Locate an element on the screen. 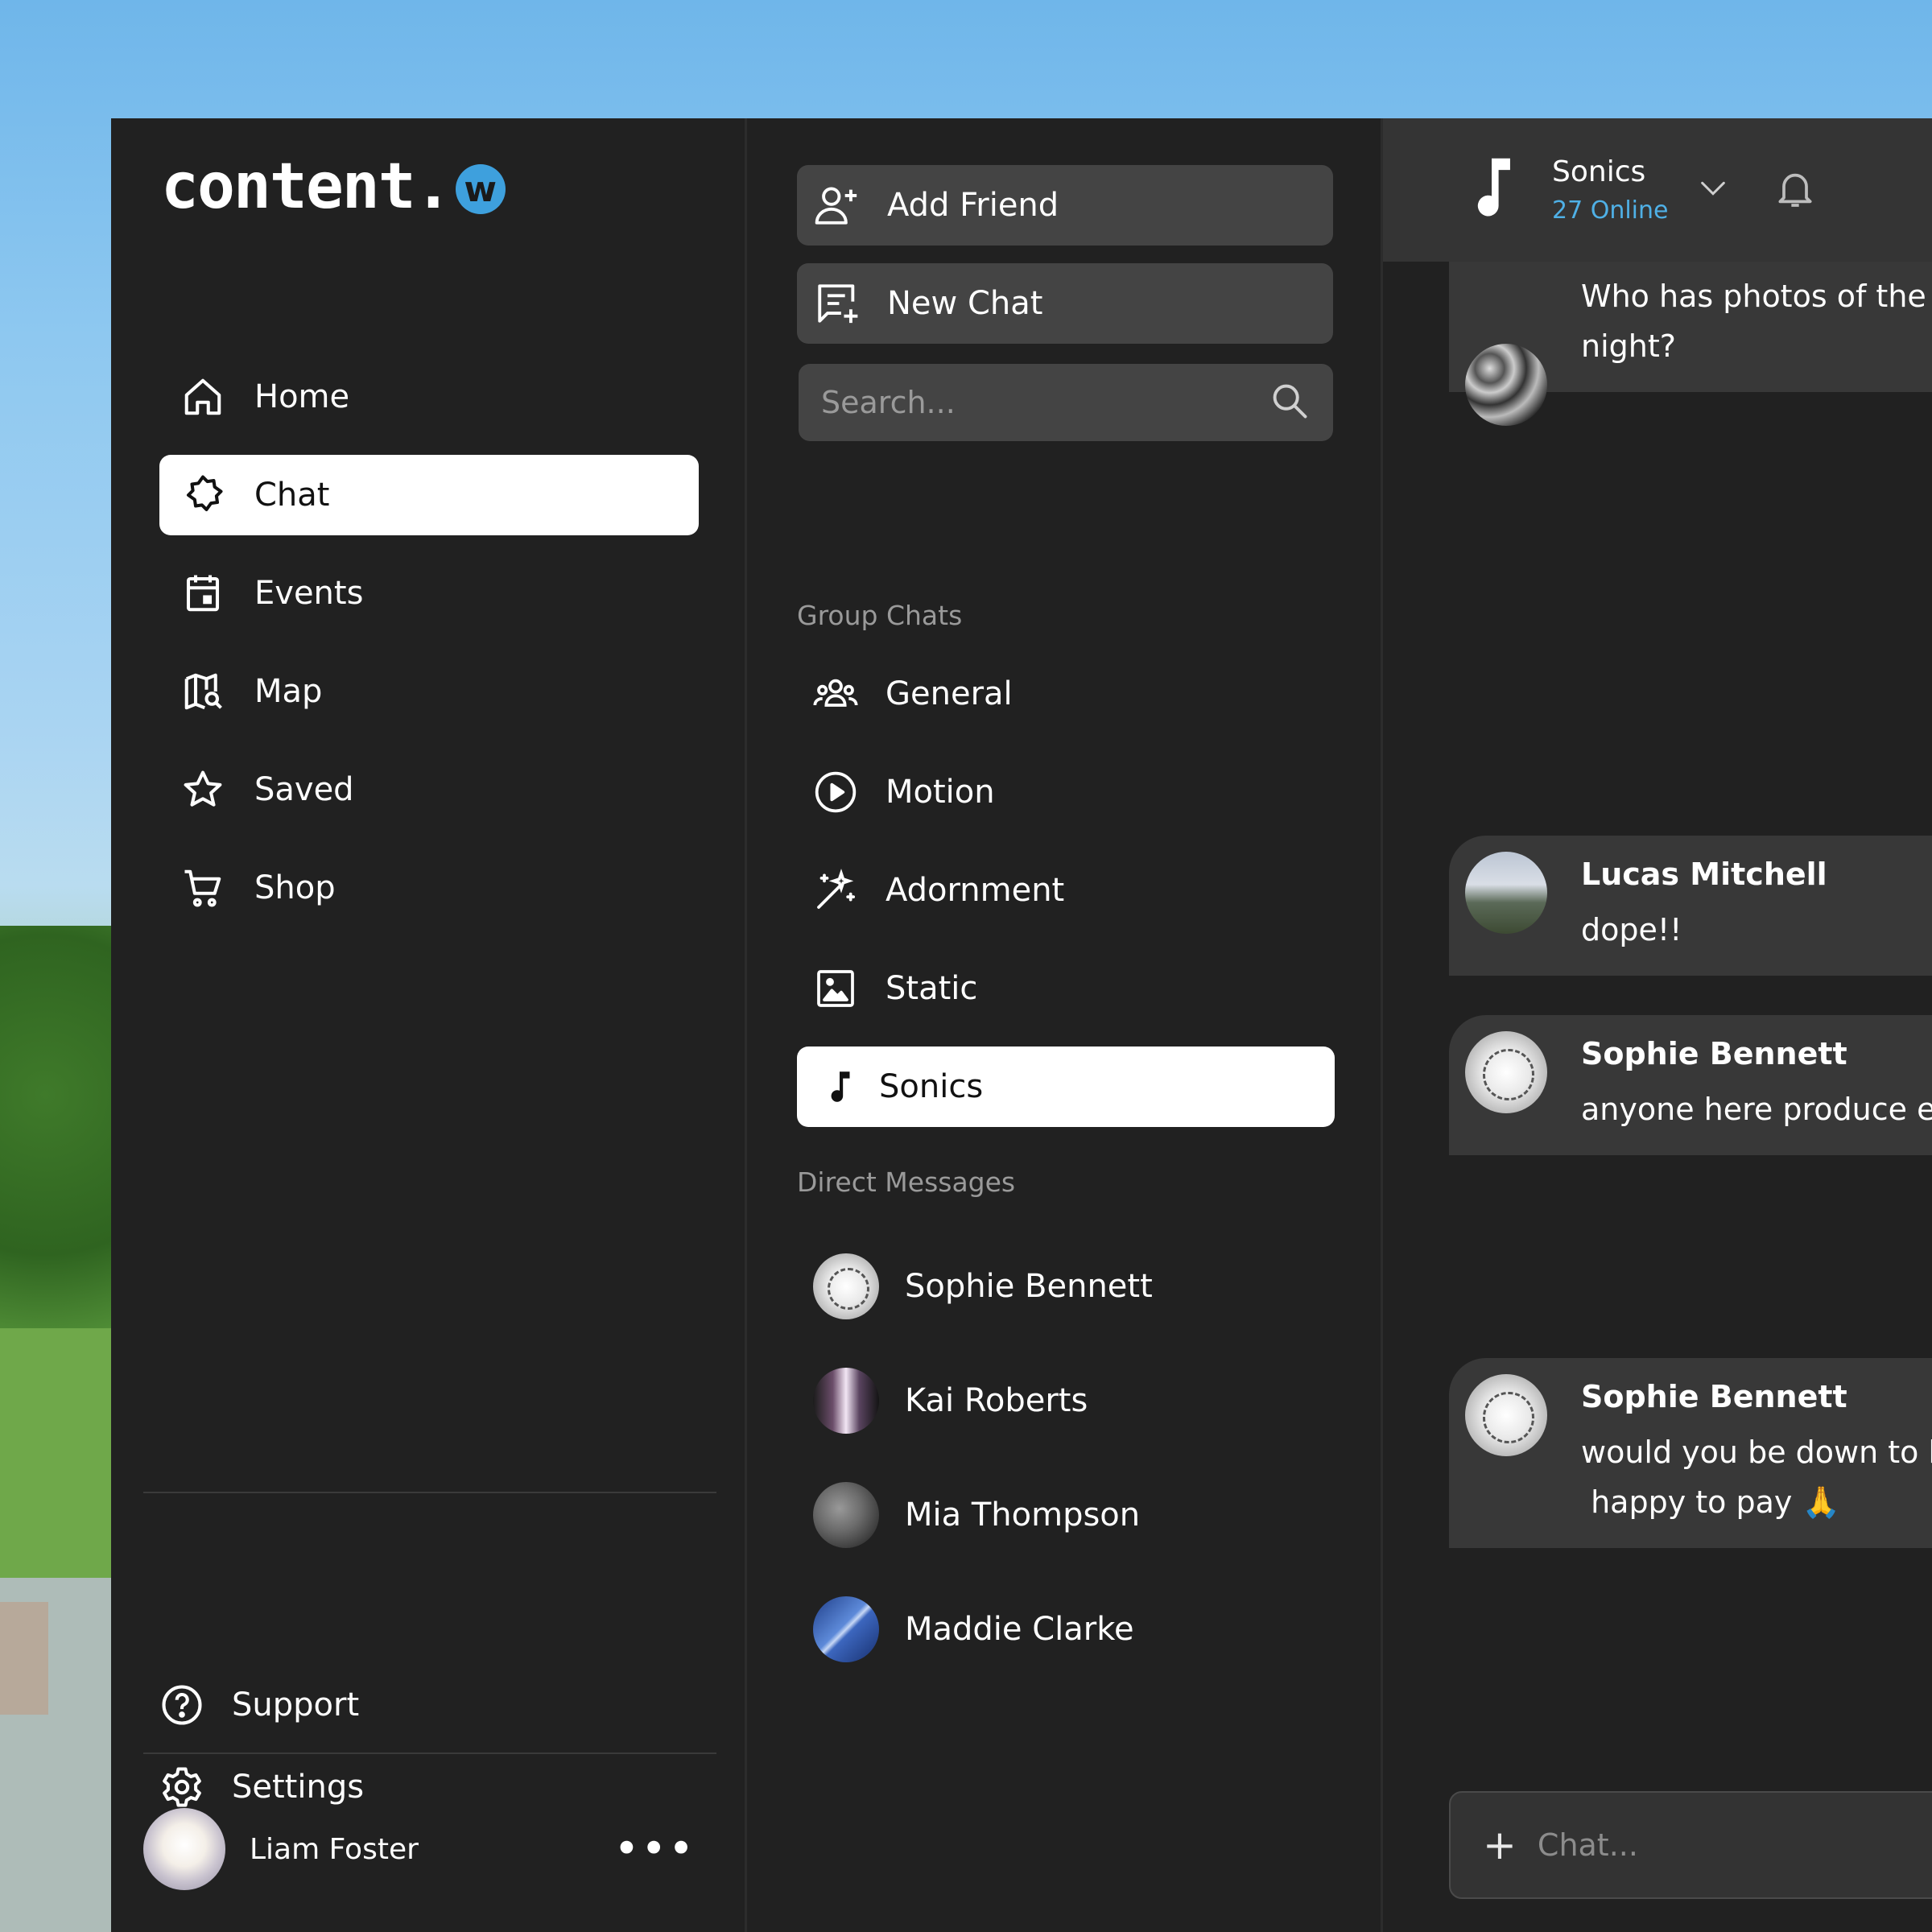 The image size is (1932, 1932). group-chat-list: General Motion Adornment Static Sonics is located at coordinates (1066, 899).